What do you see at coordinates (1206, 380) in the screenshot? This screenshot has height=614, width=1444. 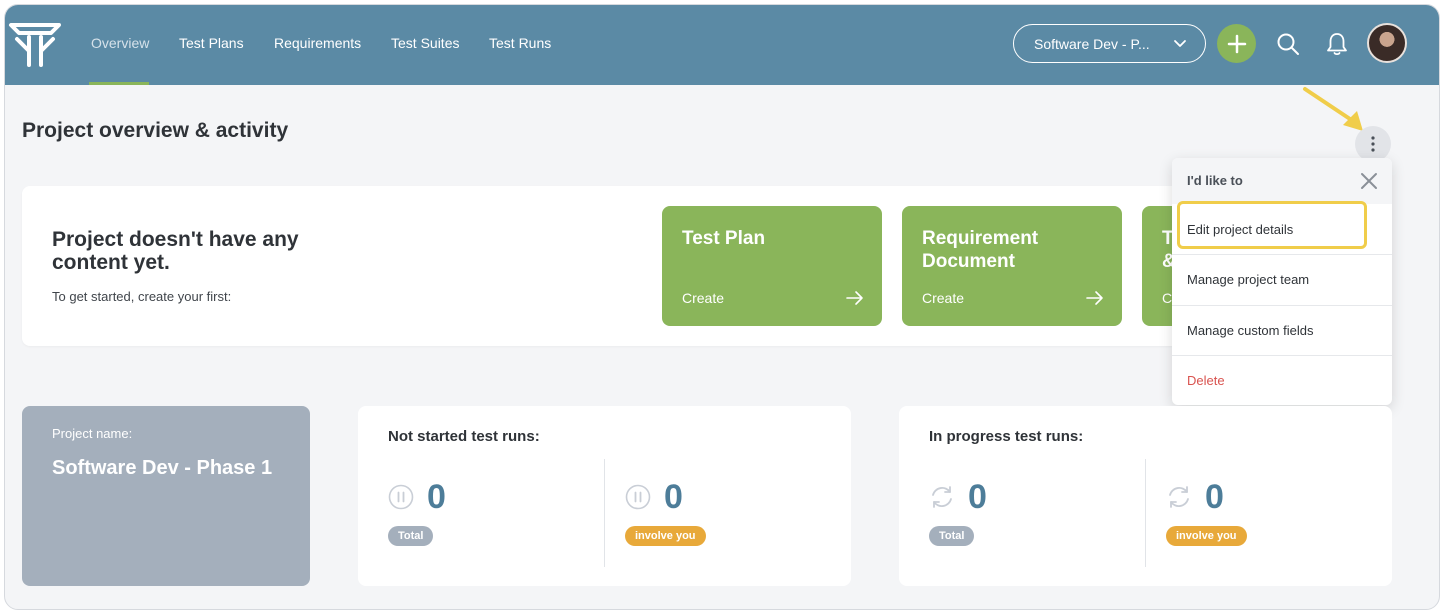 I see `menu-item-label: Delete` at bounding box center [1206, 380].